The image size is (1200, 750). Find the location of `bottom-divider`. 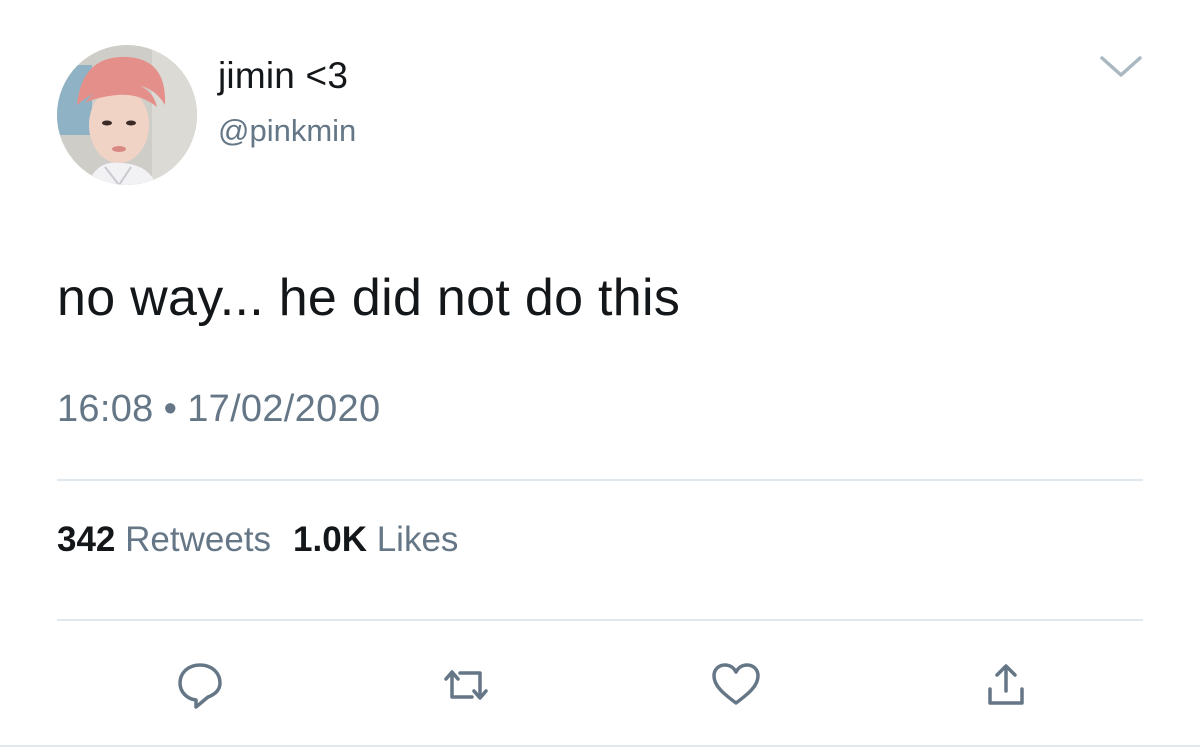

bottom-divider is located at coordinates (600, 746).